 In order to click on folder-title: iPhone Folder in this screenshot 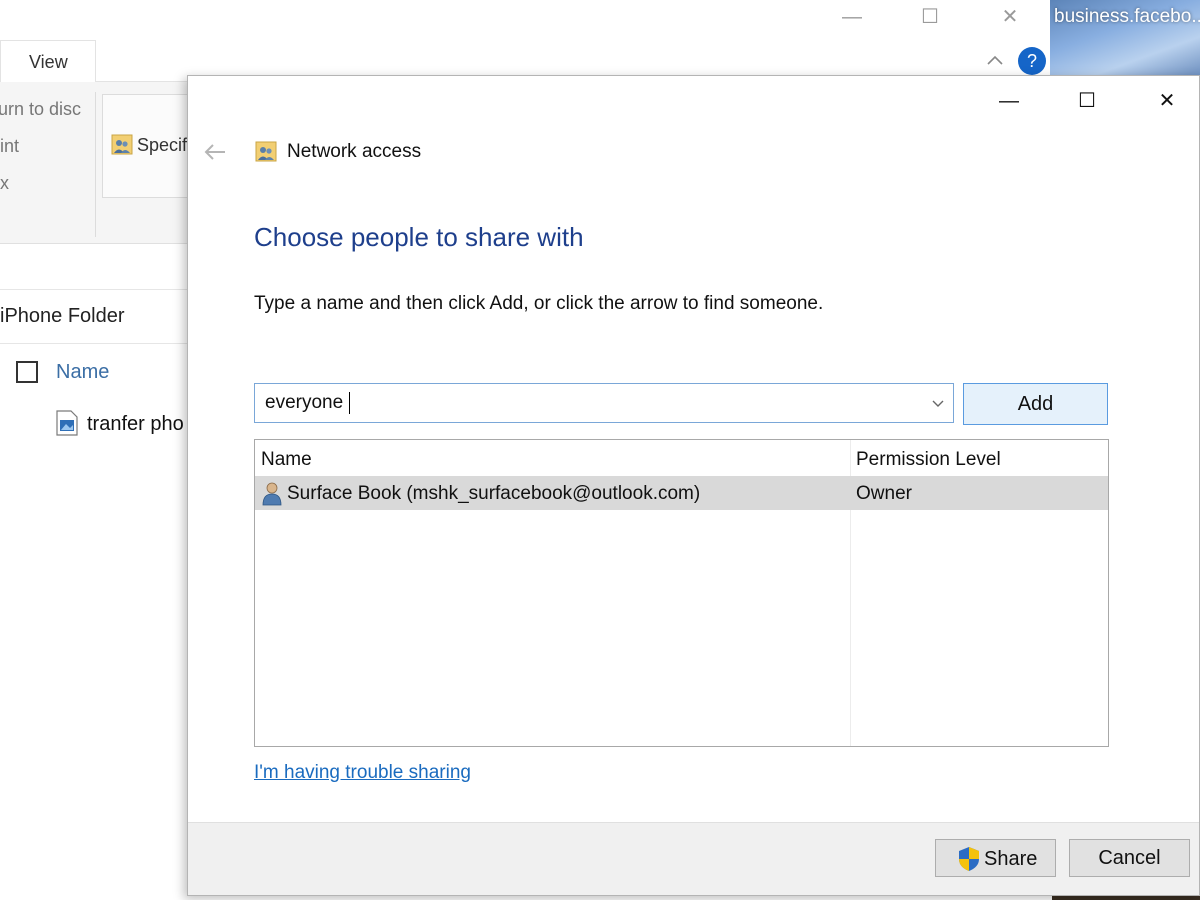, I will do `click(62, 316)`.